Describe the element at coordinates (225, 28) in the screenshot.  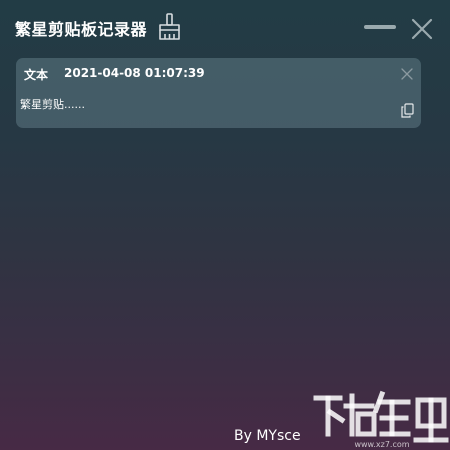
I see `title-bar: 繁星剪贴板记录器` at that location.